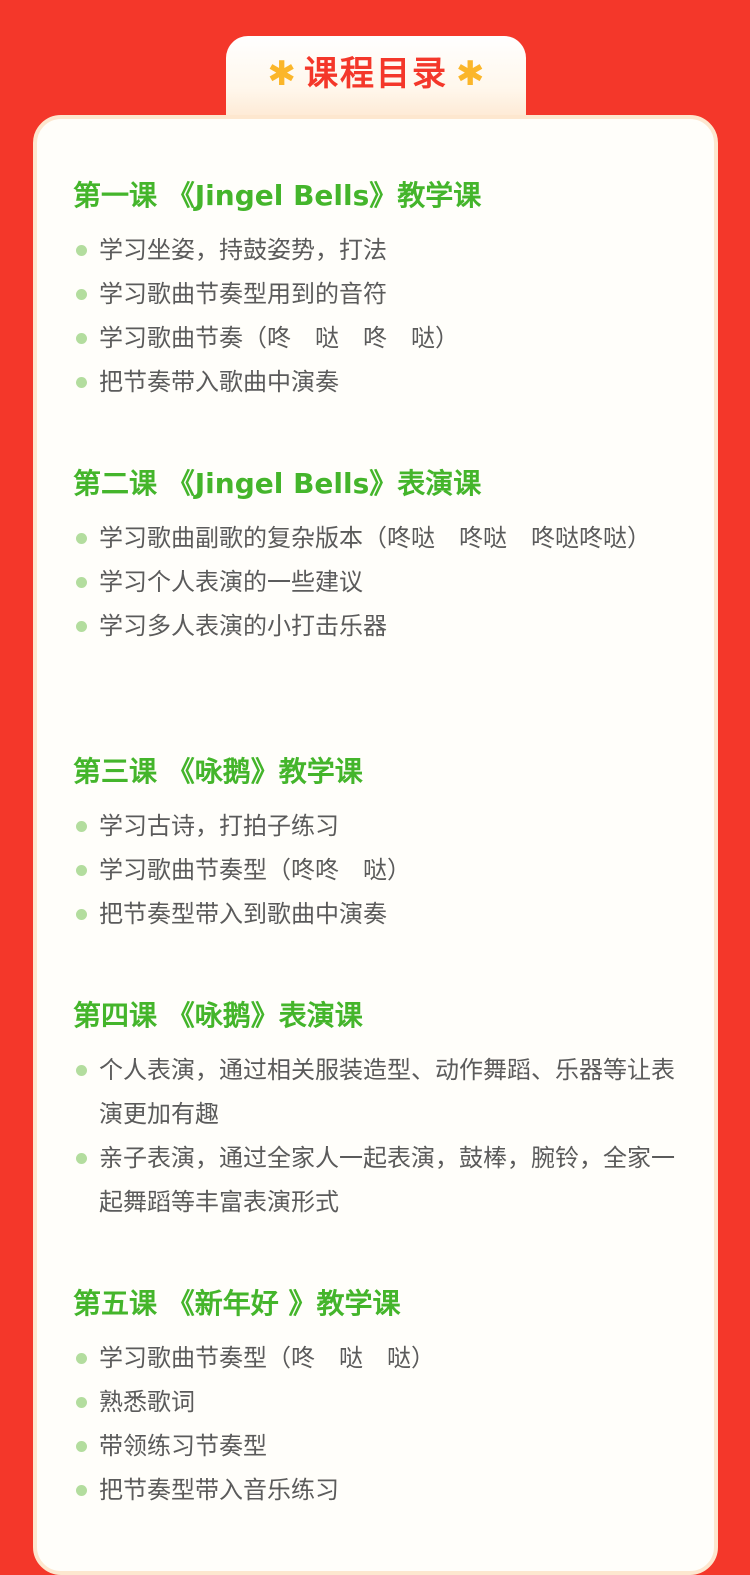 Image resolution: width=750 pixels, height=1575 pixels. Describe the element at coordinates (279, 338) in the screenshot. I see `lesson-item-text: 学习歌曲节奏（咚 哒 咚 哒）` at that location.